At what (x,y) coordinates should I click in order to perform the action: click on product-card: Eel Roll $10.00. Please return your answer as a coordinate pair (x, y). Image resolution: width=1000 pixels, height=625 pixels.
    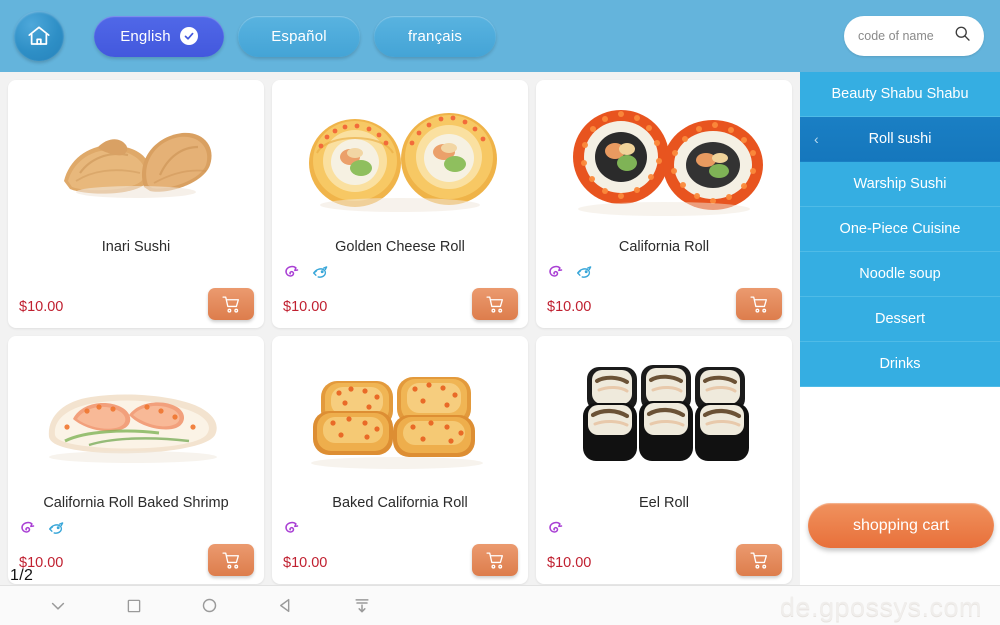
    Looking at the image, I should click on (664, 460).